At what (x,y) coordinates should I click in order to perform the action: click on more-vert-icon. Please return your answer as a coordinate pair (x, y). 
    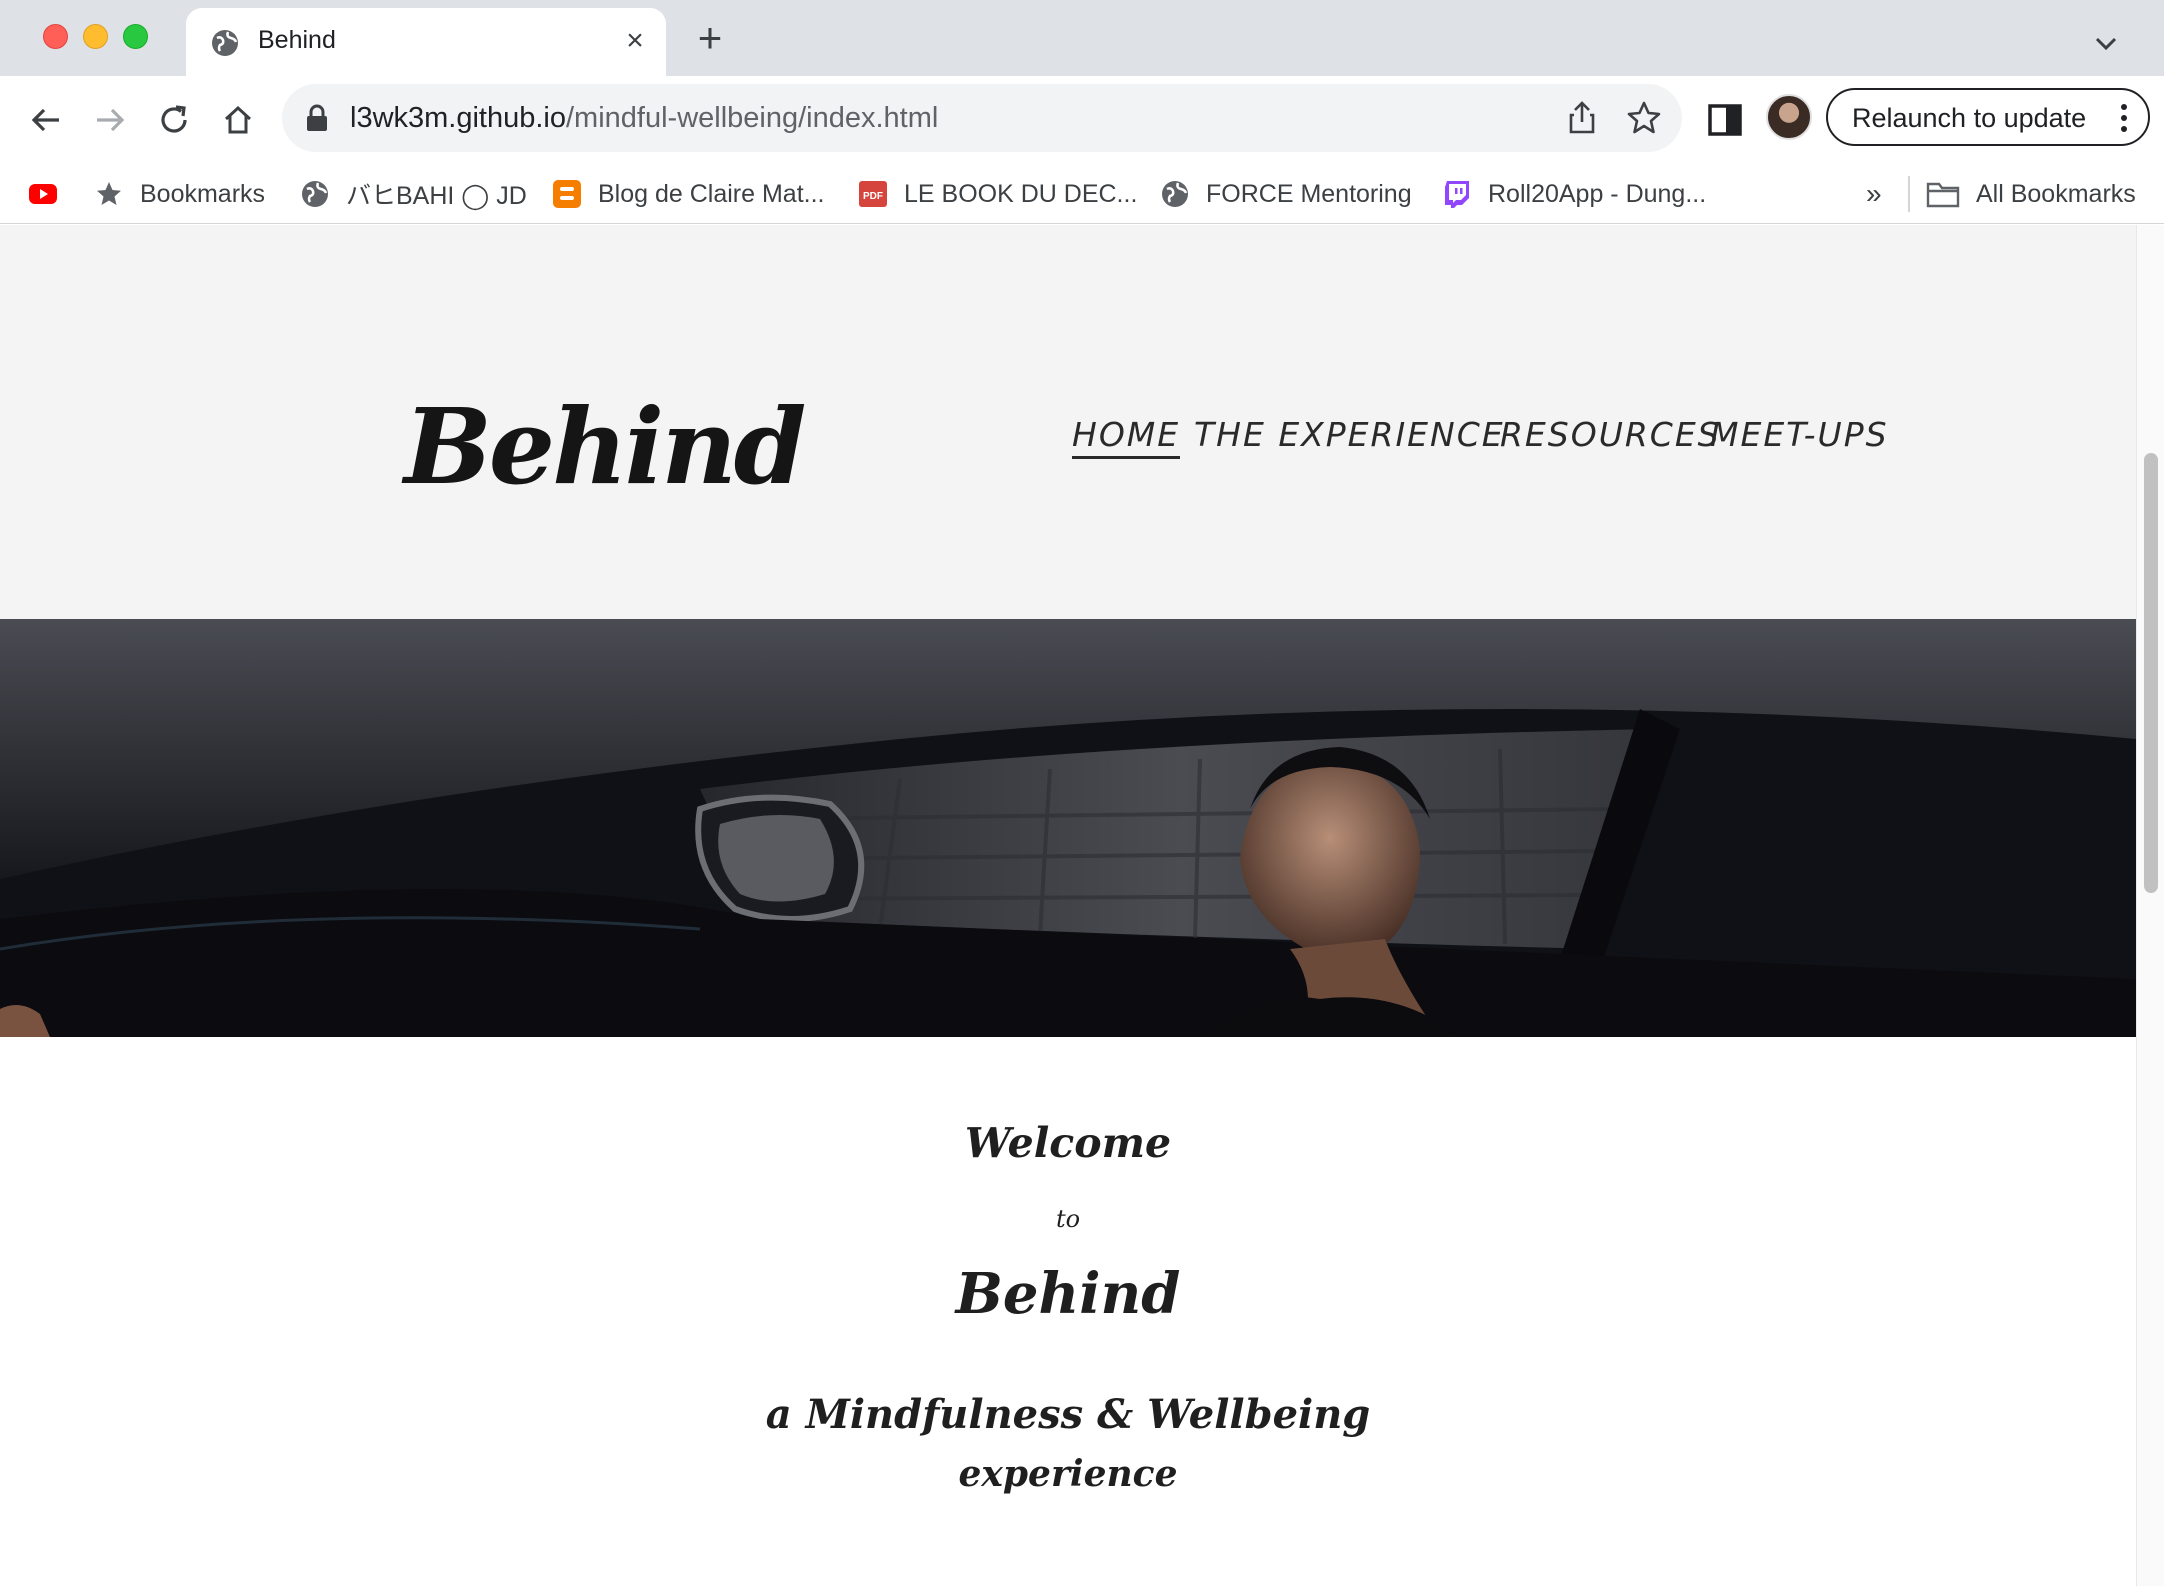
    Looking at the image, I should click on (2124, 118).